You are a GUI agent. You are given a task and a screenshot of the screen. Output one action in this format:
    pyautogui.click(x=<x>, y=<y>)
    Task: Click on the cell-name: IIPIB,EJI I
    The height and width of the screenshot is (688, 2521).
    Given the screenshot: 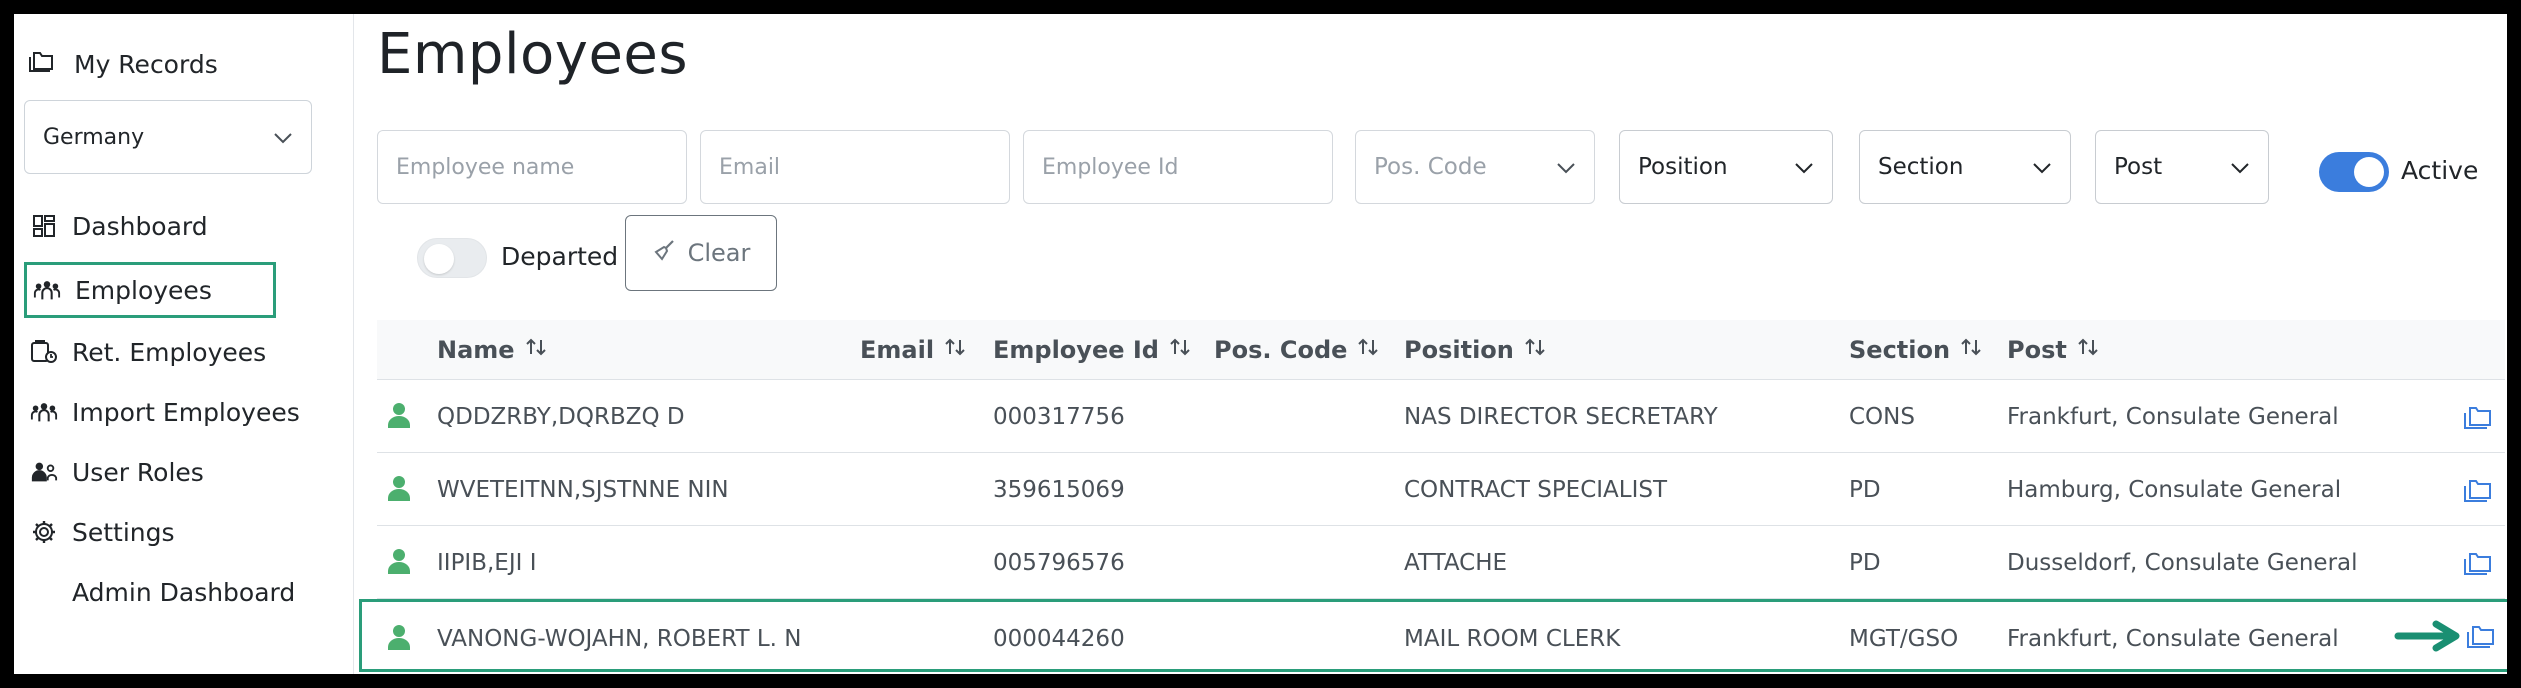 What is the action you would take?
    pyautogui.click(x=487, y=562)
    